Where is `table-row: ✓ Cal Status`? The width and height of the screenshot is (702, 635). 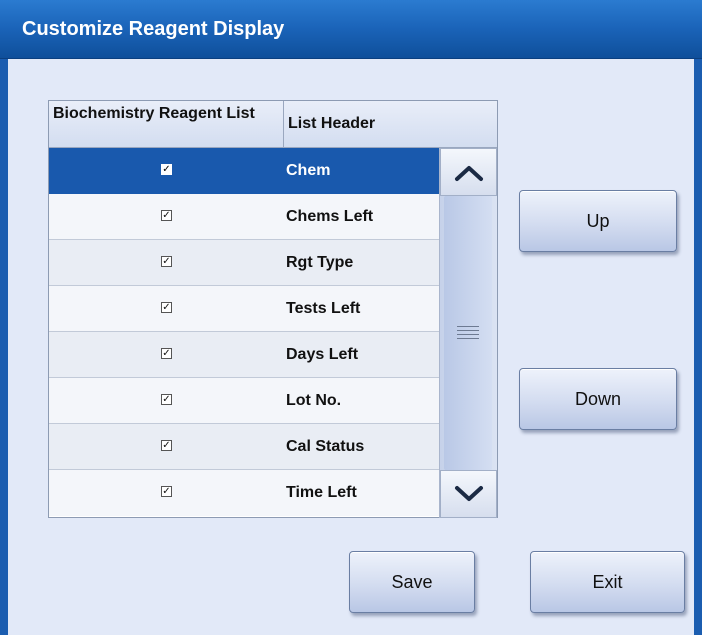 table-row: ✓ Cal Status is located at coordinates (244, 447).